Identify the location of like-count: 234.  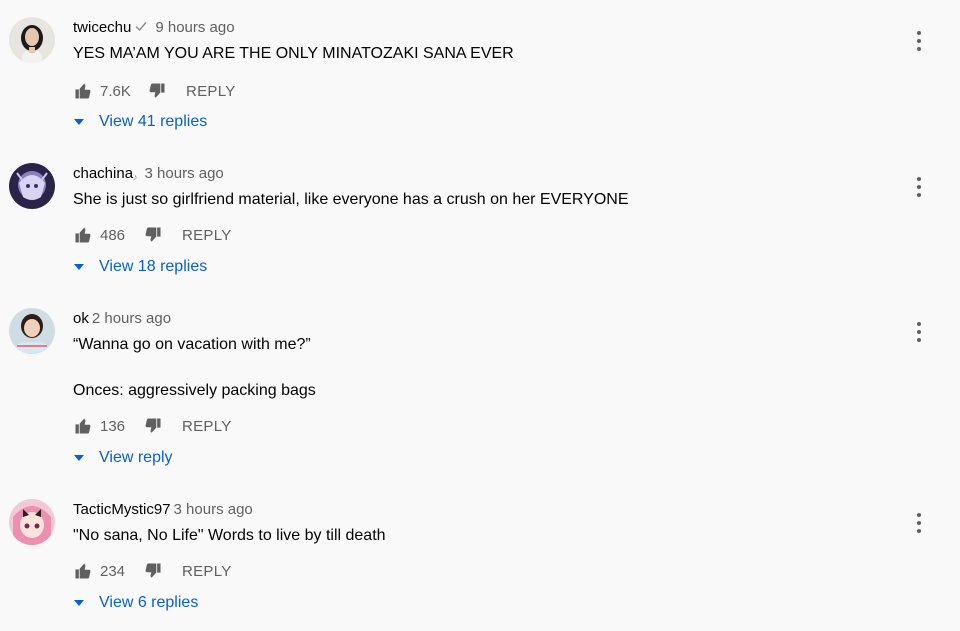
(113, 571).